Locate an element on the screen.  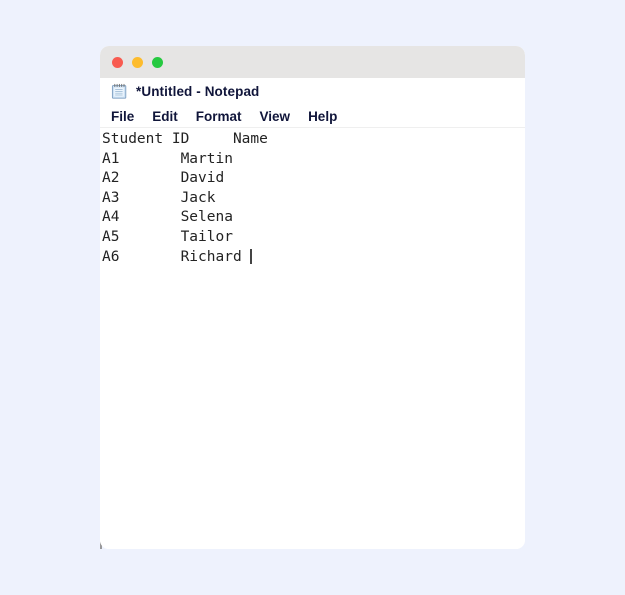
close-window-button is located at coordinates (117, 62).